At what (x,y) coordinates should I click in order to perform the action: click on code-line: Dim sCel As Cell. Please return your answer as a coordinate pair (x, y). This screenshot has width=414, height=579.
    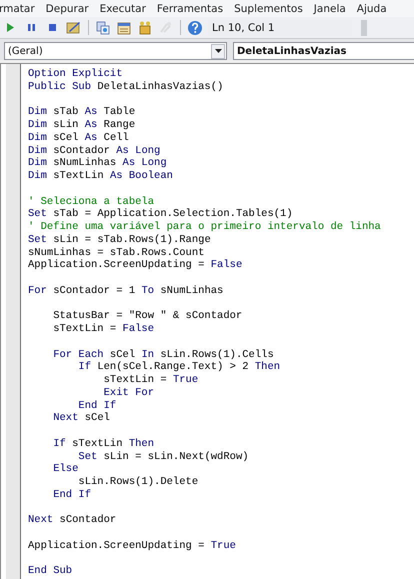
    Looking at the image, I should click on (79, 138).